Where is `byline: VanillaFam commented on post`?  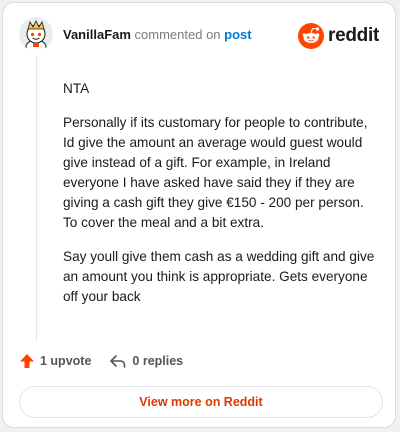 byline: VanillaFam commented on post is located at coordinates (157, 35).